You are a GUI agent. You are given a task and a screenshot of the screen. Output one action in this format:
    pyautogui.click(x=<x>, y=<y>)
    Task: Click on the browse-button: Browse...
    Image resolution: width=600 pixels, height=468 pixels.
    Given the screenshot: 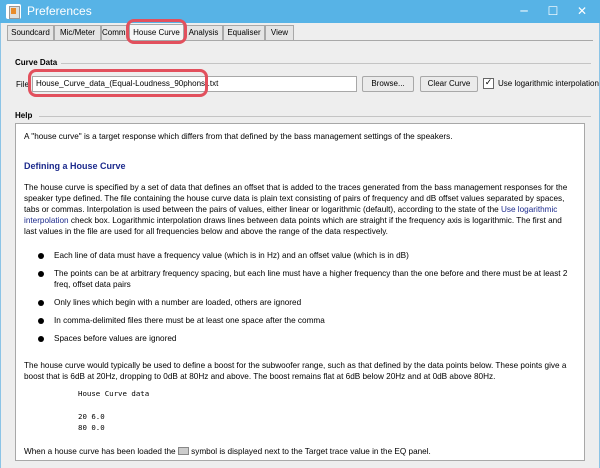 What is the action you would take?
    pyautogui.click(x=388, y=84)
    